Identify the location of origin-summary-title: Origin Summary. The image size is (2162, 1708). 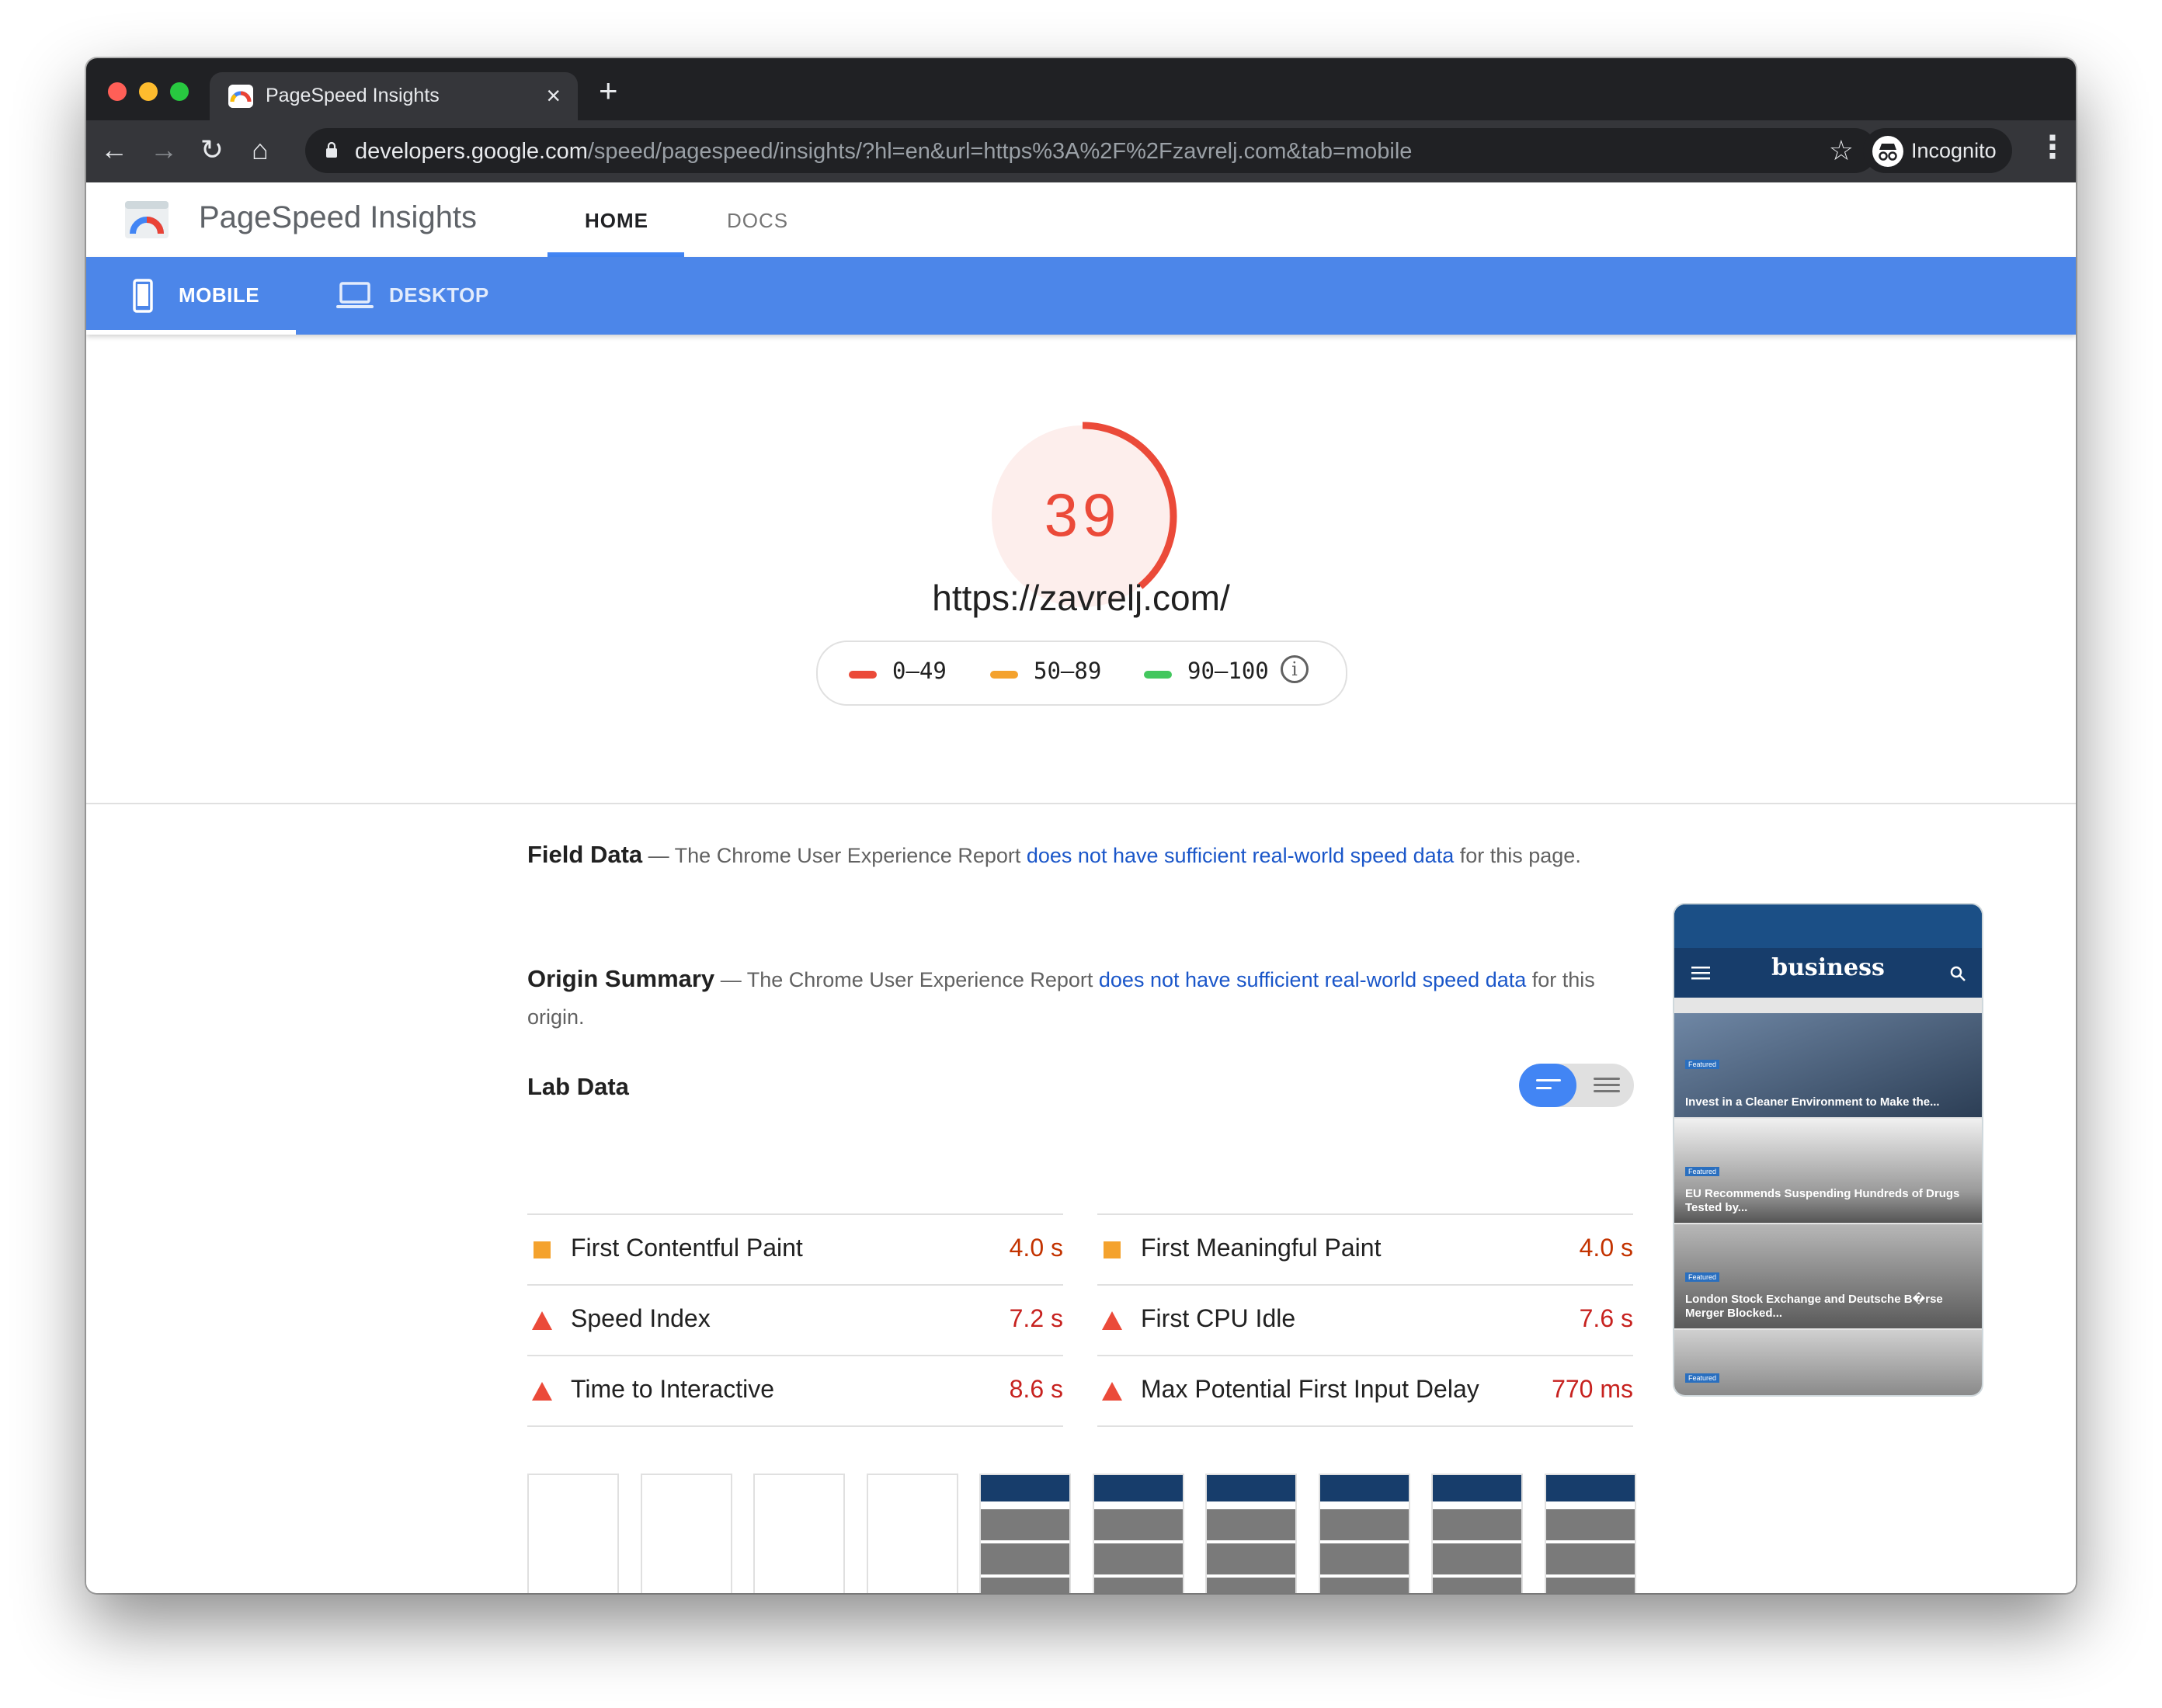
(621, 978).